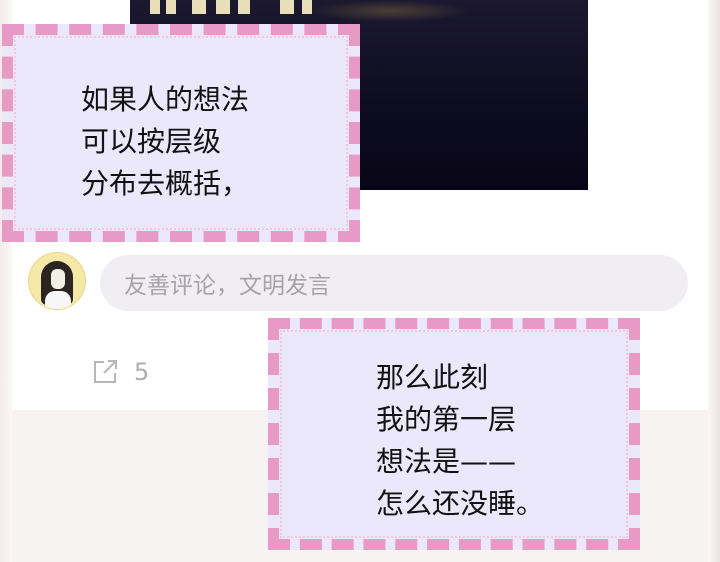  What do you see at coordinates (165, 99) in the screenshot?
I see `caption-top-line-1: 如果人的想法` at bounding box center [165, 99].